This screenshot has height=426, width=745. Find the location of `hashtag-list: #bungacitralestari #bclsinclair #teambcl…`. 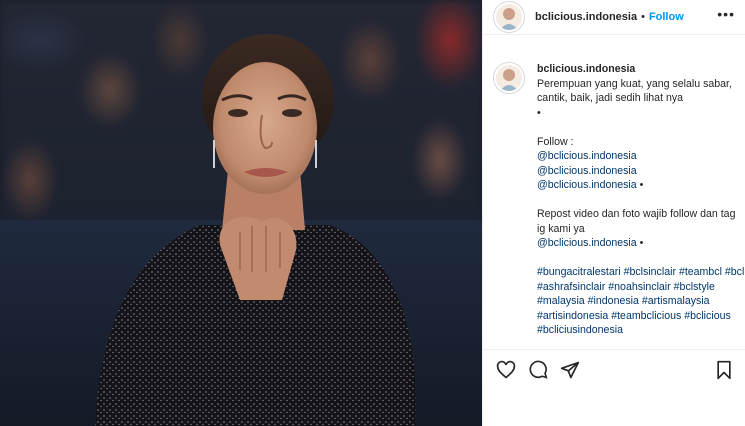

hashtag-list: #bungacitralestari #bclsinclair #teambcl… is located at coordinates (641, 301).